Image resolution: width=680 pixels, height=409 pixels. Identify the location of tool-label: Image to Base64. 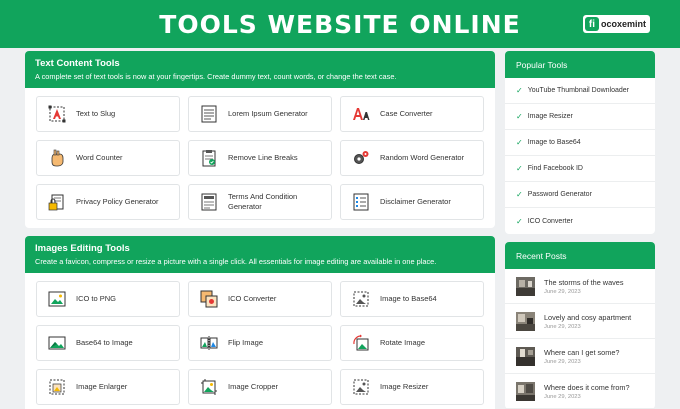
(408, 298).